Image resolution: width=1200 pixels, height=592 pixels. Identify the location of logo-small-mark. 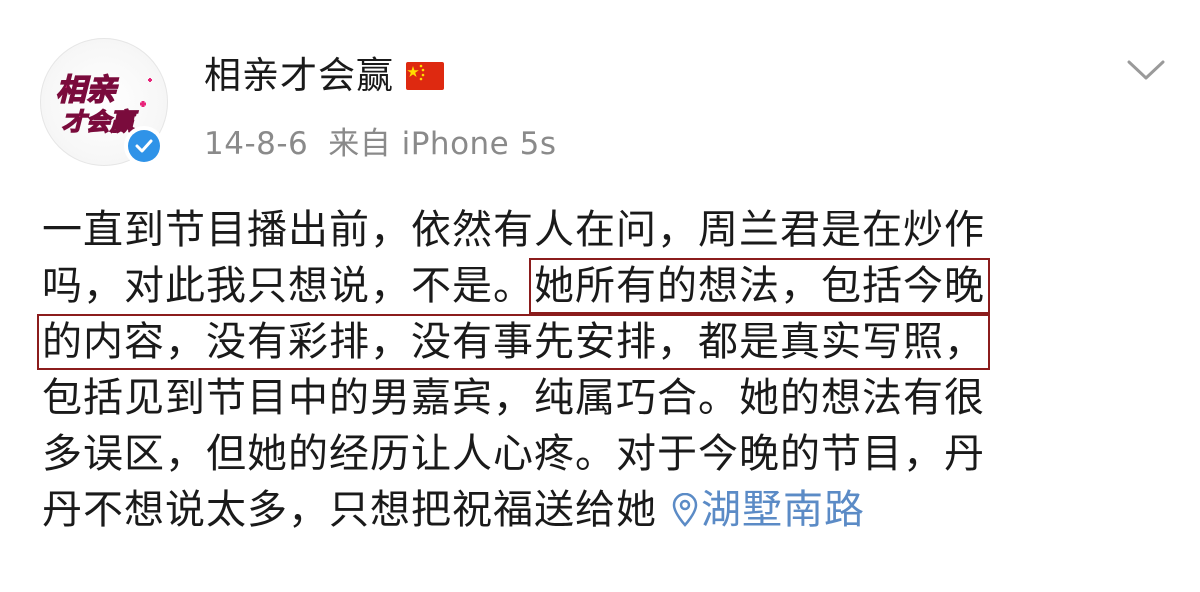
(150, 80).